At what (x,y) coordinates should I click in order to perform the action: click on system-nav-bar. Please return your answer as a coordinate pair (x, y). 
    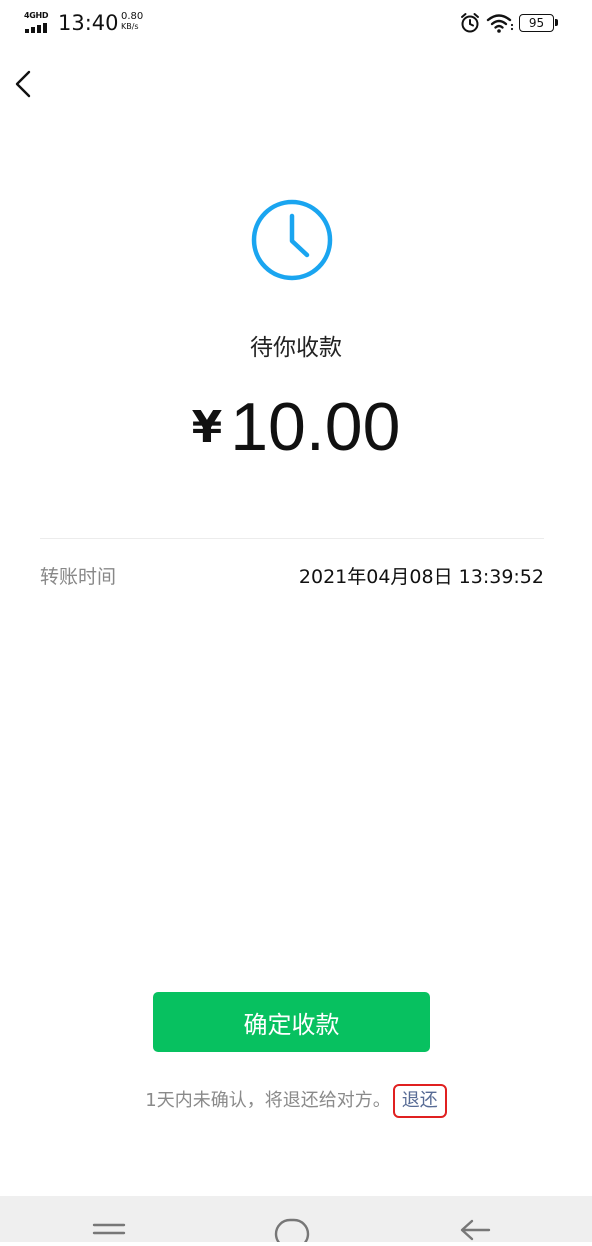
    Looking at the image, I should click on (296, 1221).